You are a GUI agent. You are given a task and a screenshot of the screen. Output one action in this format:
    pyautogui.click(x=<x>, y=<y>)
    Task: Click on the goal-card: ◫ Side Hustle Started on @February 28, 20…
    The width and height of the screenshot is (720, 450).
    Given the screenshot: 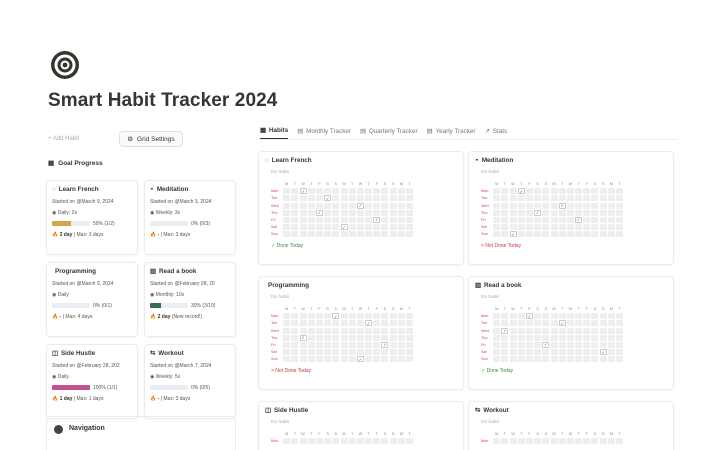 What is the action you would take?
    pyautogui.click(x=92, y=381)
    